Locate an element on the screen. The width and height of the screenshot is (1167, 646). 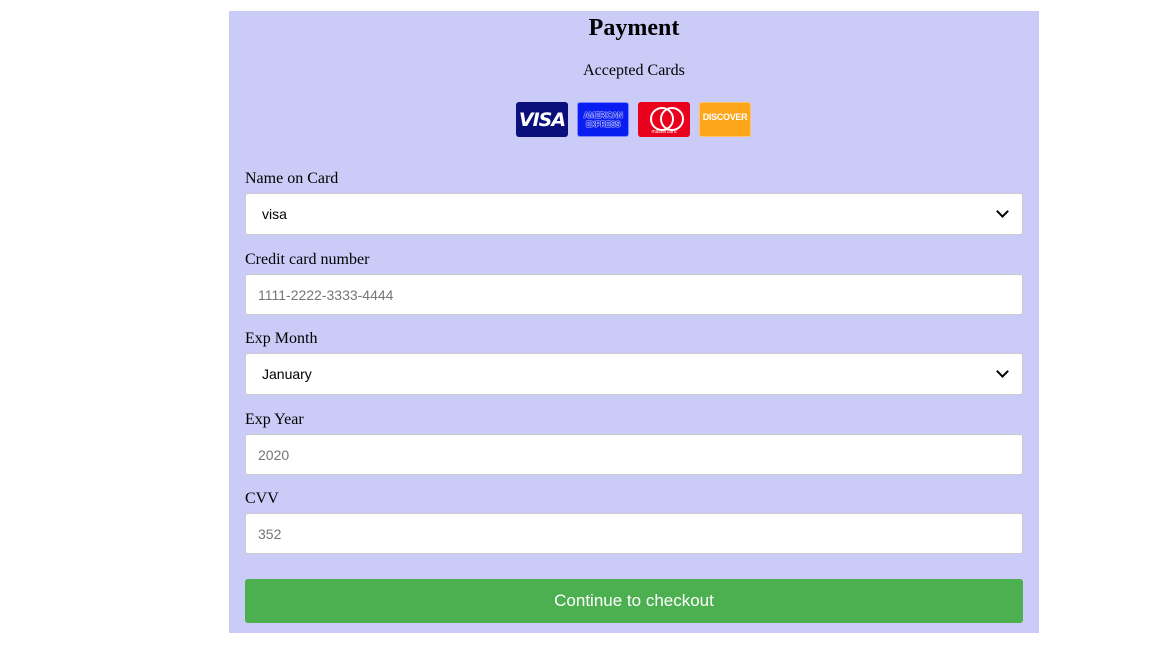
mastercard-card-icon: mastercard is located at coordinates (664, 119).